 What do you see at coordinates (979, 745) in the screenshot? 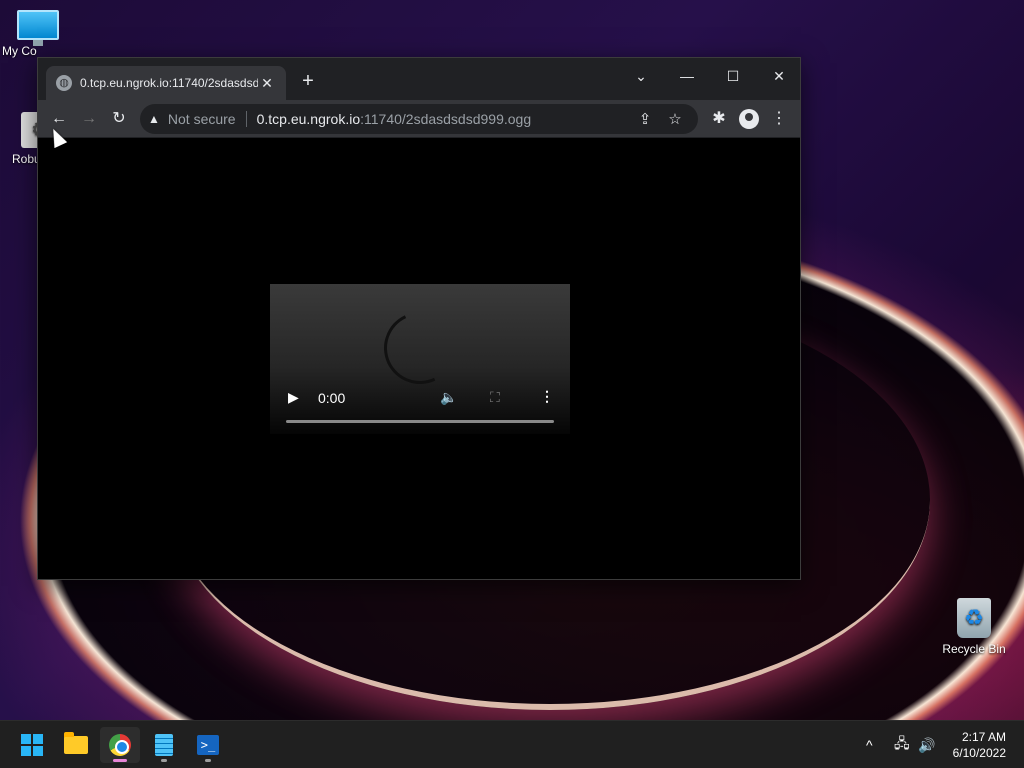
I see `system-clock: 2:17 AM 6/10/2022` at bounding box center [979, 745].